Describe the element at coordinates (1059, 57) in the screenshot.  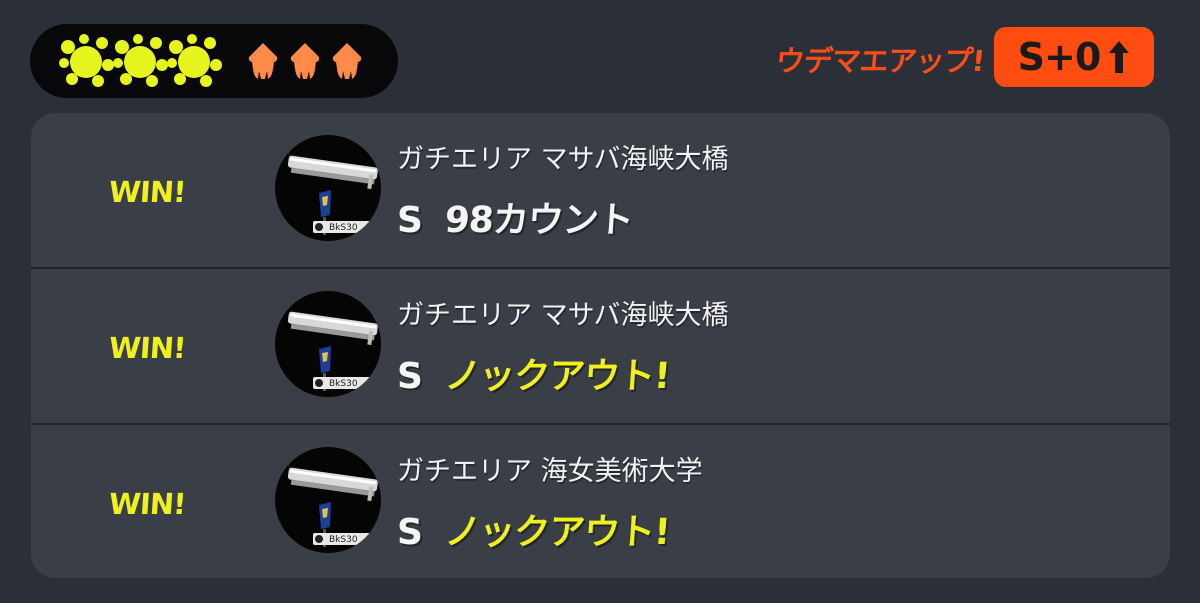
I see `rank-badge-label: S+0` at that location.